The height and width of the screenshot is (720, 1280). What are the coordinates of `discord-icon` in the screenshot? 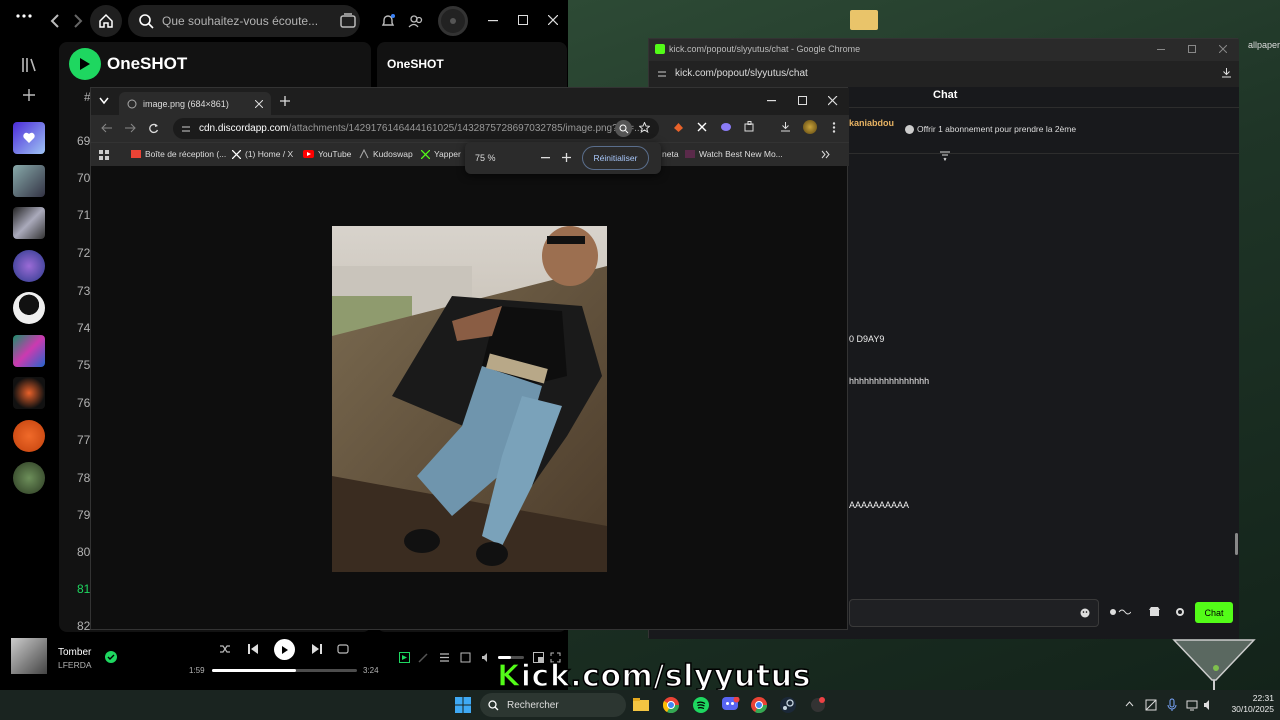 It's located at (731, 705).